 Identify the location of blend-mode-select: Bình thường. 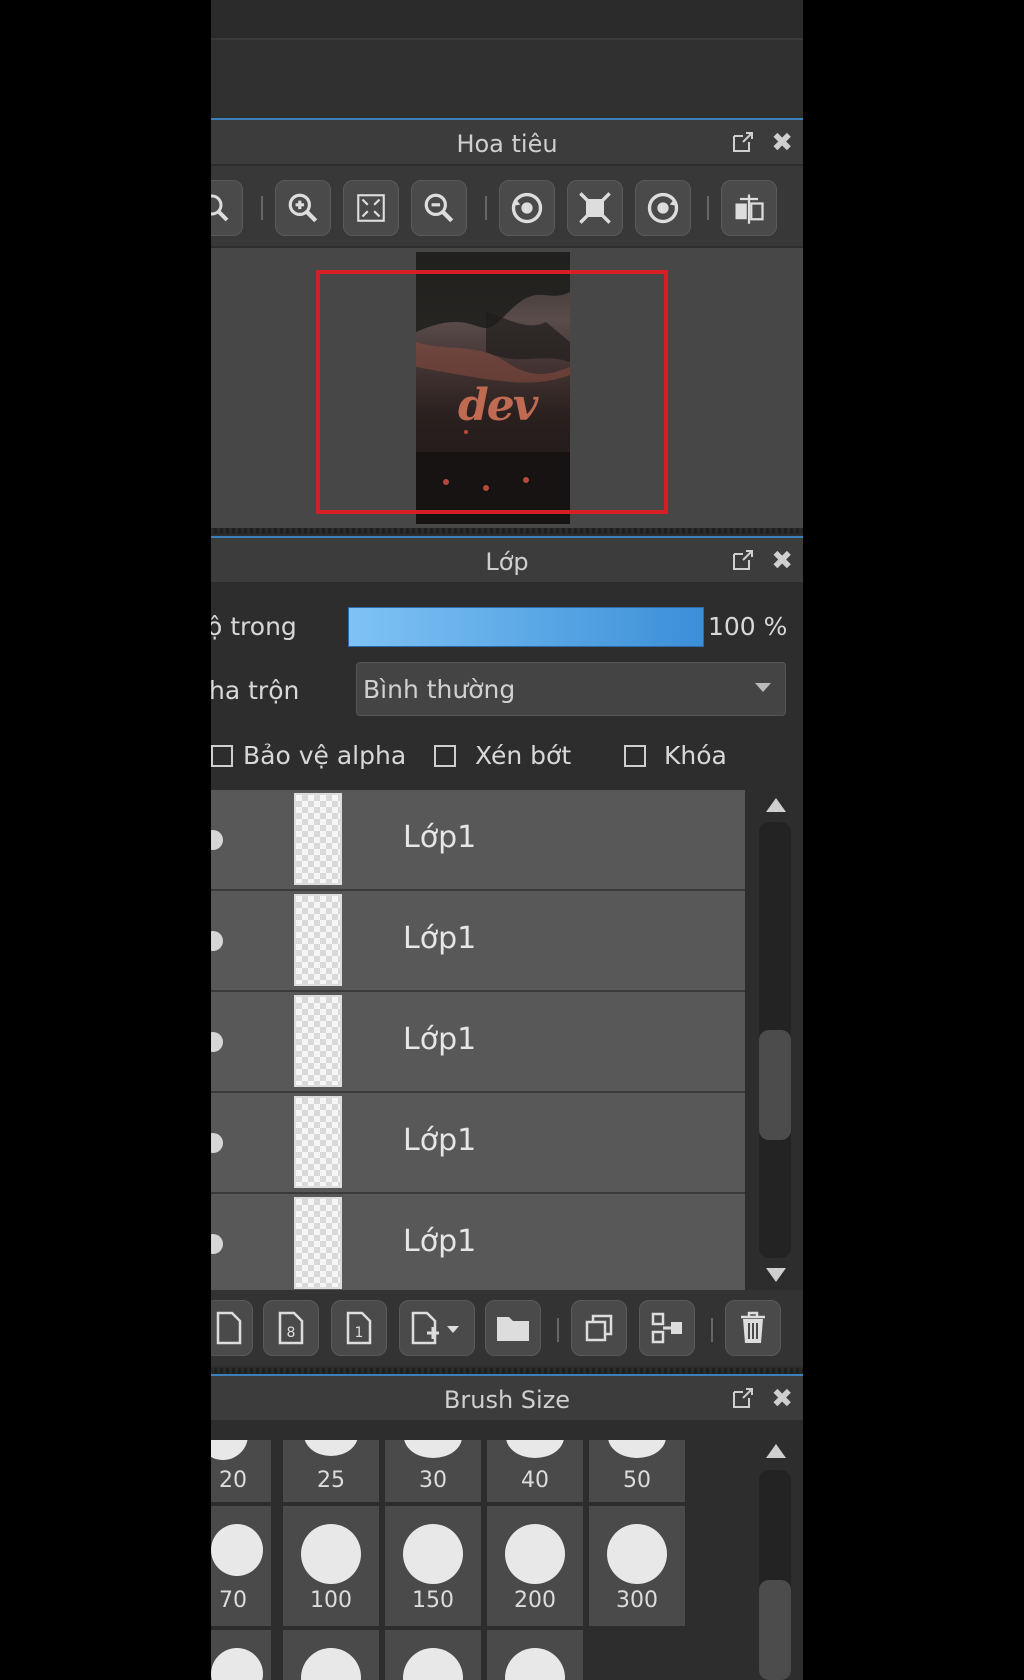
(571, 689).